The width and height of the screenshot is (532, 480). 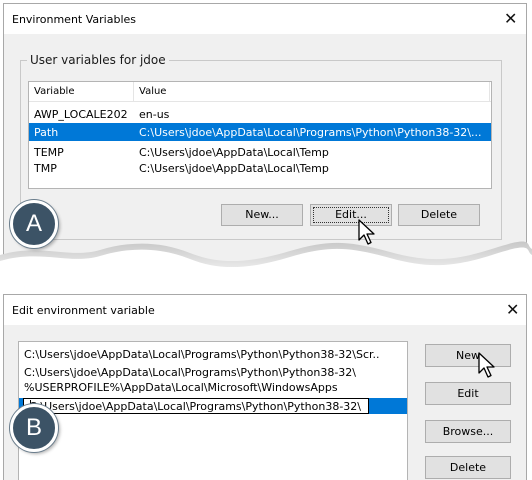 What do you see at coordinates (260, 92) in the screenshot?
I see `list-header: Variable Value` at bounding box center [260, 92].